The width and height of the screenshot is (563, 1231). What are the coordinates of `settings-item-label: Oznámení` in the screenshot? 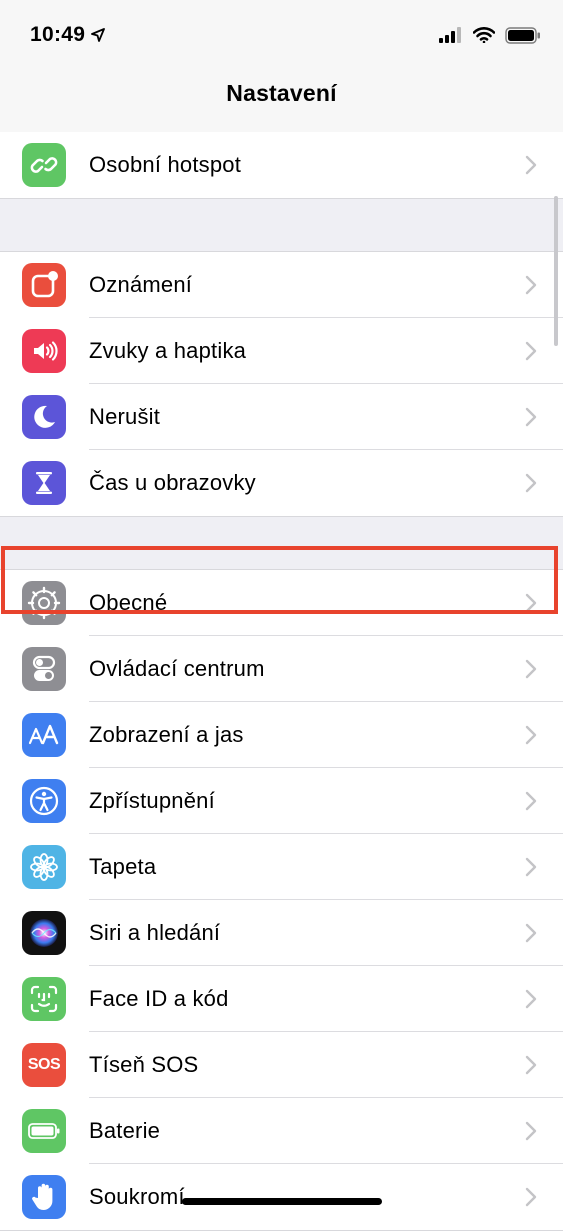 It's located at (141, 284).